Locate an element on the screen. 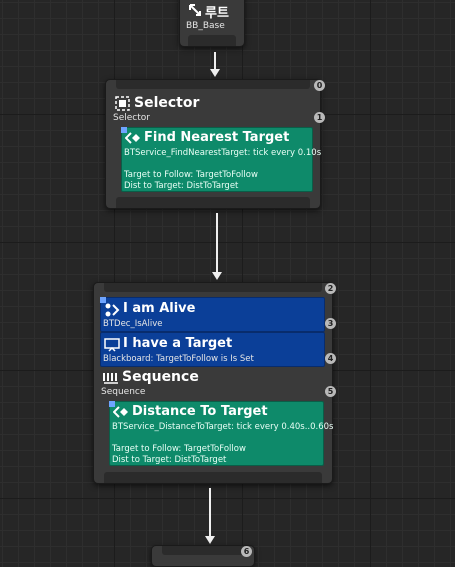  sequence-input-pin is located at coordinates (213, 287).